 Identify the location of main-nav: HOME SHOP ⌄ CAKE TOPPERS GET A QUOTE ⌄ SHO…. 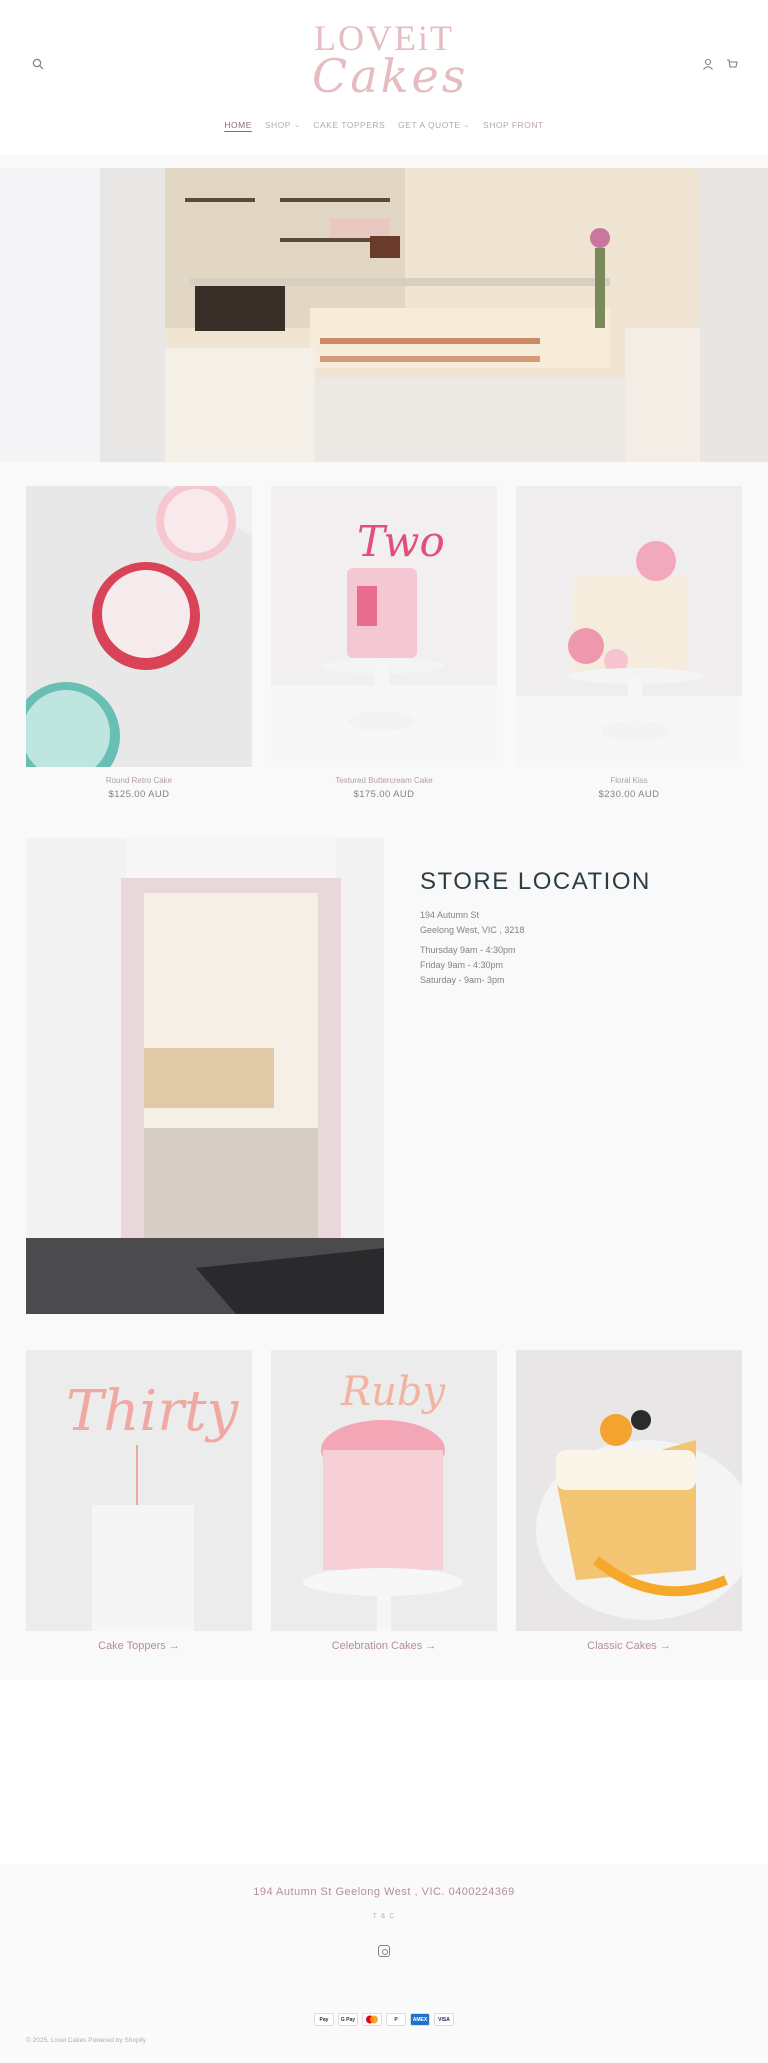
(384, 125).